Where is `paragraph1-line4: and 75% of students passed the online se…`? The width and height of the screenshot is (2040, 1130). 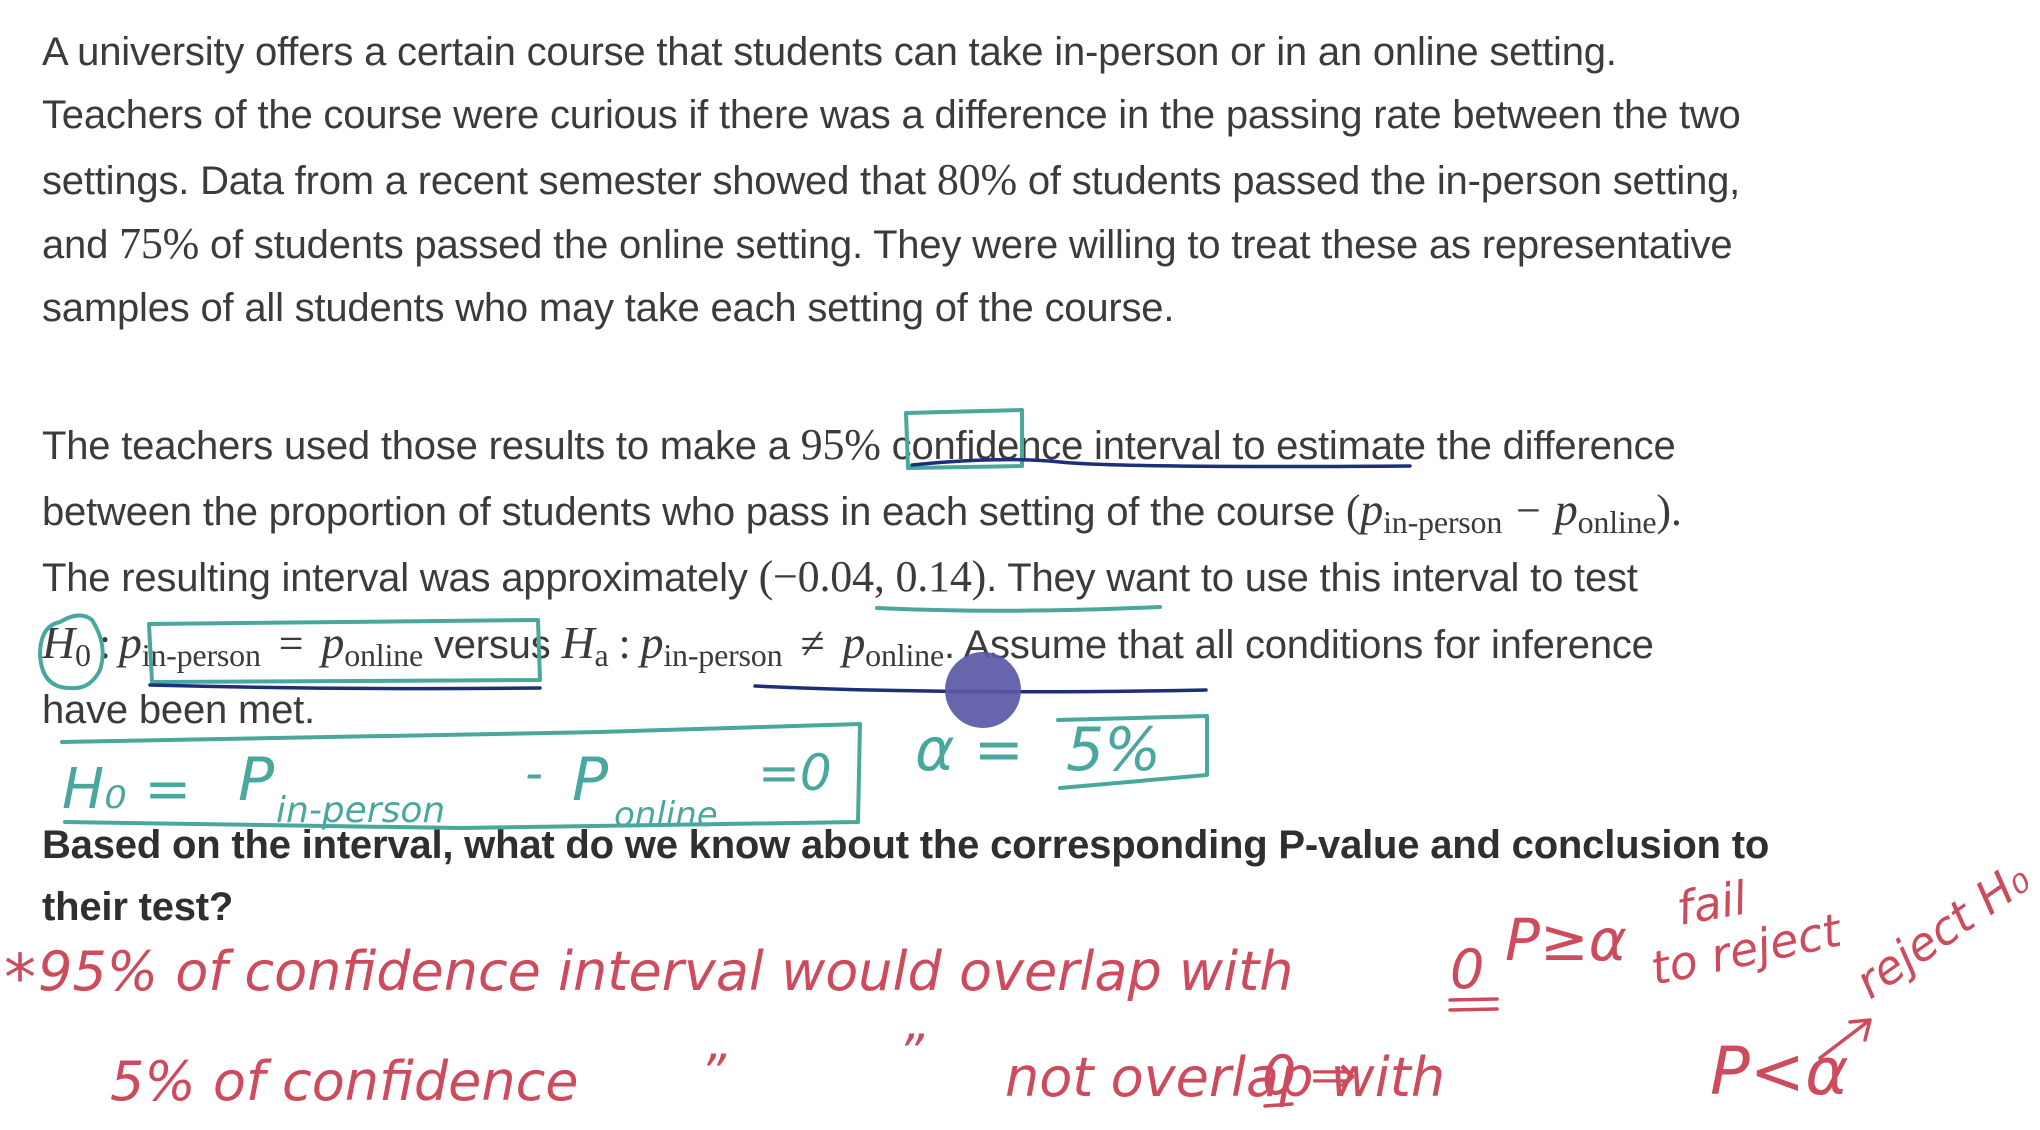 paragraph1-line4: and 75% of students passed the online se… is located at coordinates (887, 244).